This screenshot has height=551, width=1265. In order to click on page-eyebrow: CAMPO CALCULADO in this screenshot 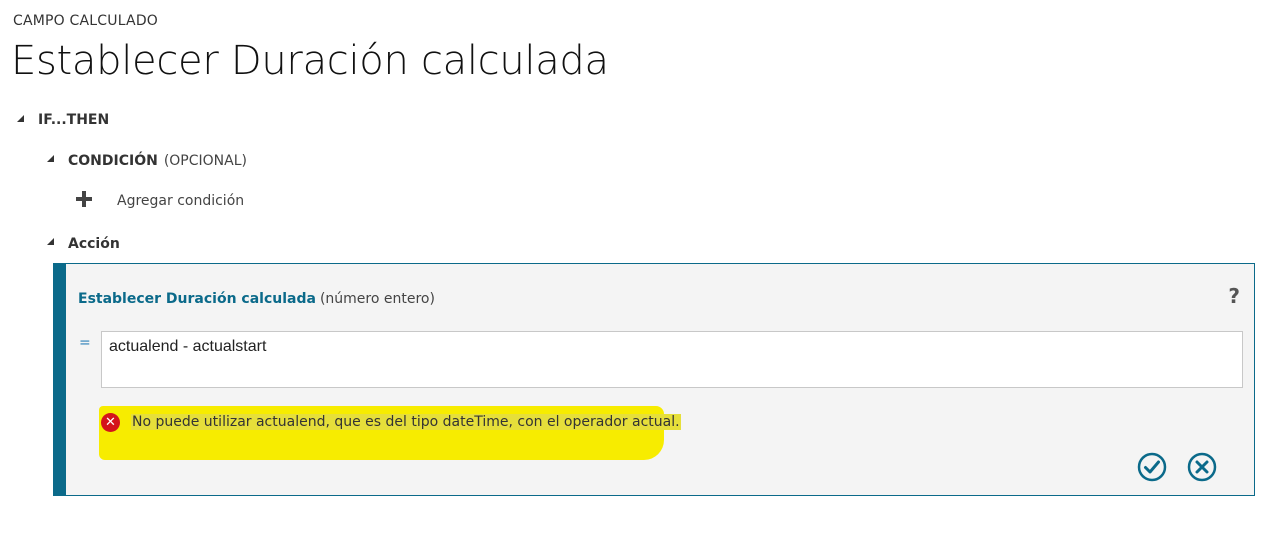, I will do `click(86, 21)`.